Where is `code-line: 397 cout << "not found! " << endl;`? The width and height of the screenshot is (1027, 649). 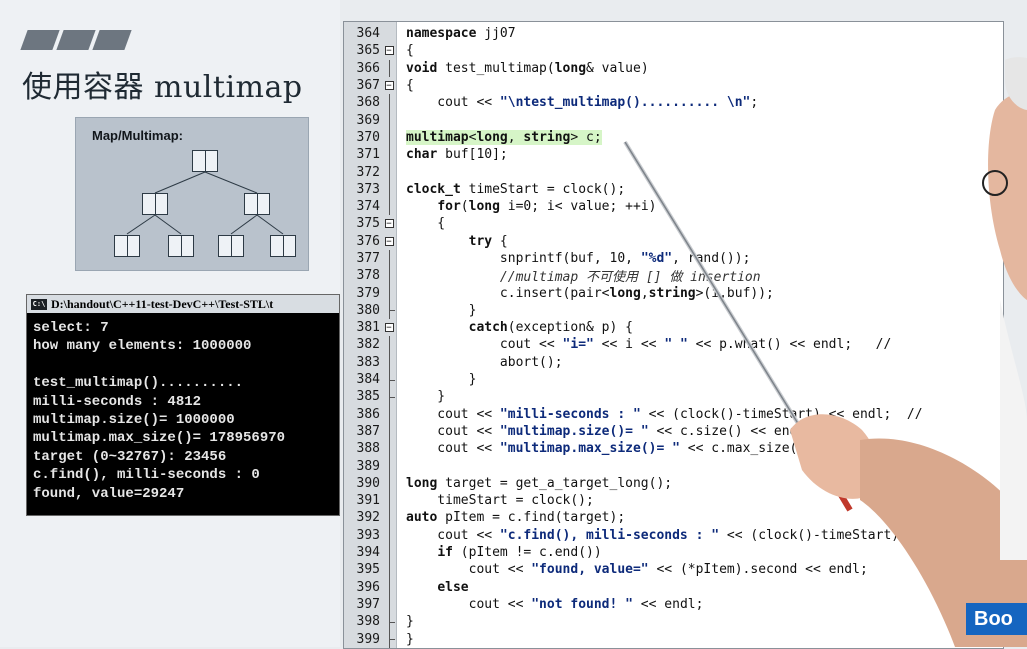 code-line: 397 cout << "not found! " << endl; is located at coordinates (673, 604).